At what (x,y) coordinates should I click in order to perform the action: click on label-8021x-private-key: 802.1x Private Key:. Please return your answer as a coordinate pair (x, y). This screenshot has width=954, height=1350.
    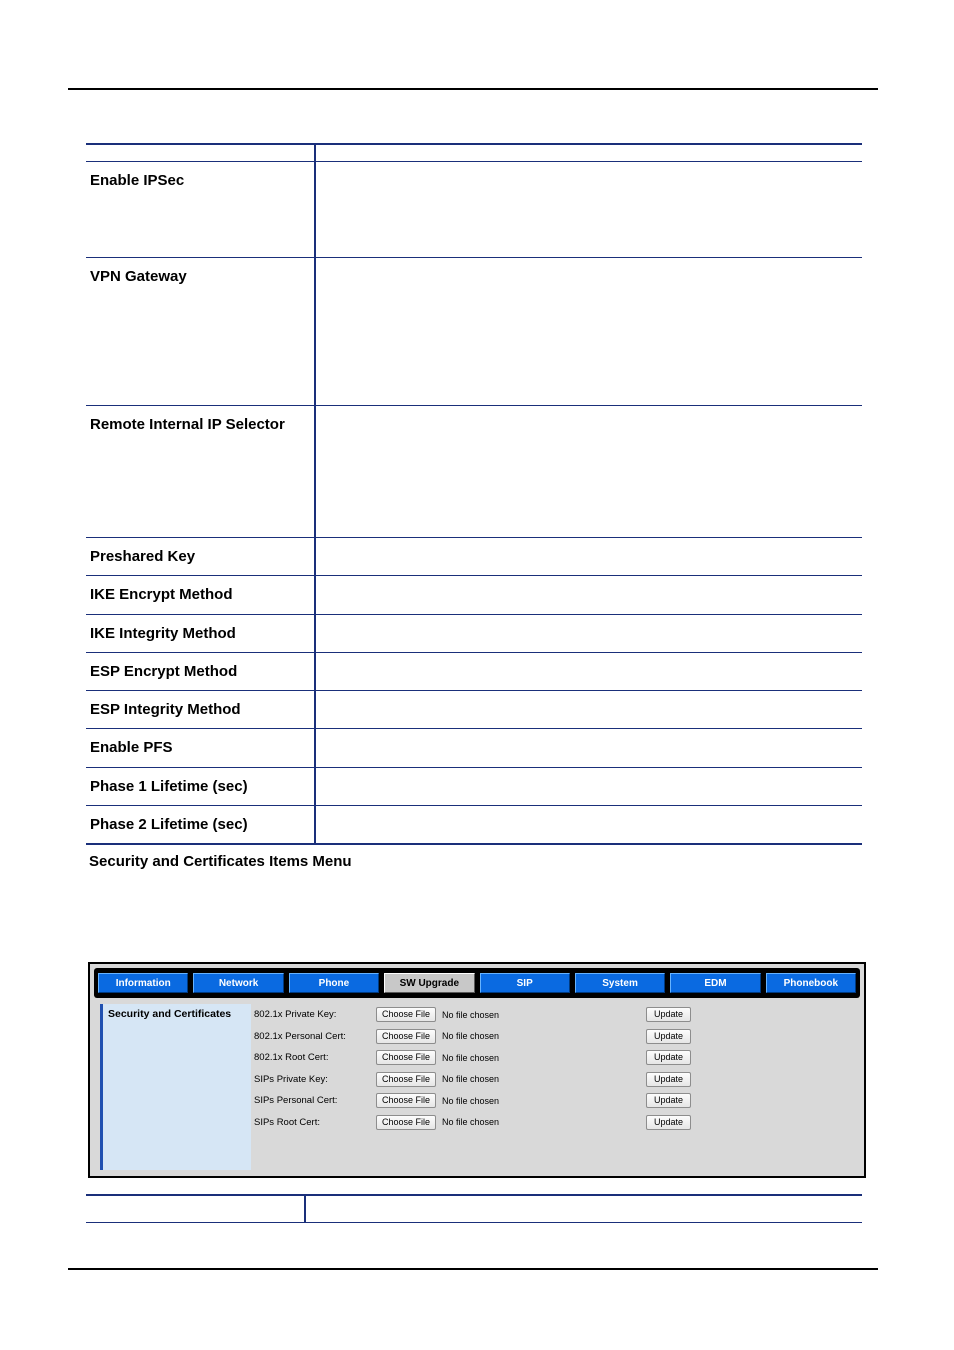
    Looking at the image, I should click on (295, 1015).